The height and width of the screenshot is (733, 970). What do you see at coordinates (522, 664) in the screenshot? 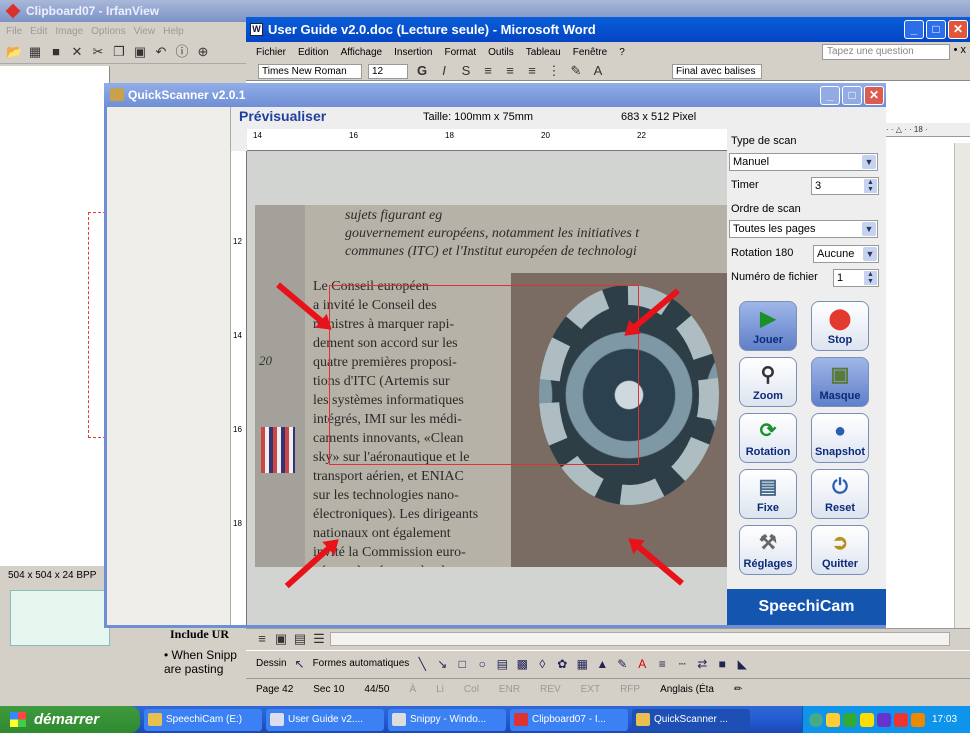
I see `wordart-icon: ▩` at bounding box center [522, 664].